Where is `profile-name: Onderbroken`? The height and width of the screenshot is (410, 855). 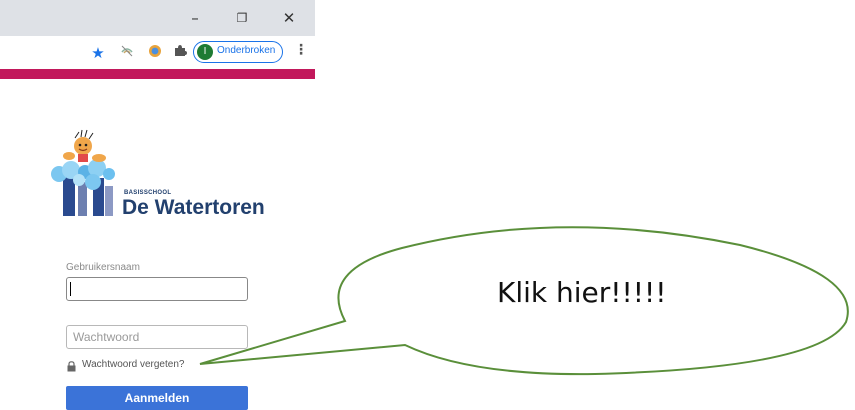 profile-name: Onderbroken is located at coordinates (246, 50).